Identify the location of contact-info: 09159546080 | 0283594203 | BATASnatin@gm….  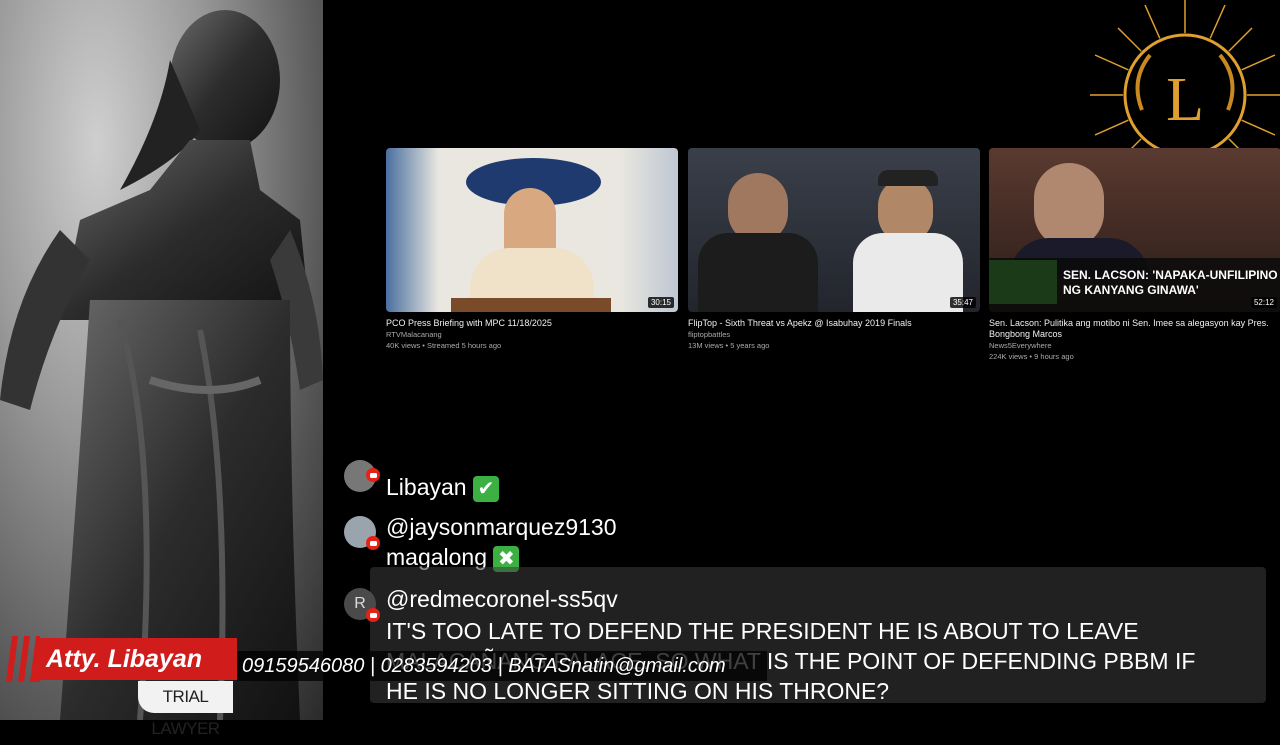
(502, 666).